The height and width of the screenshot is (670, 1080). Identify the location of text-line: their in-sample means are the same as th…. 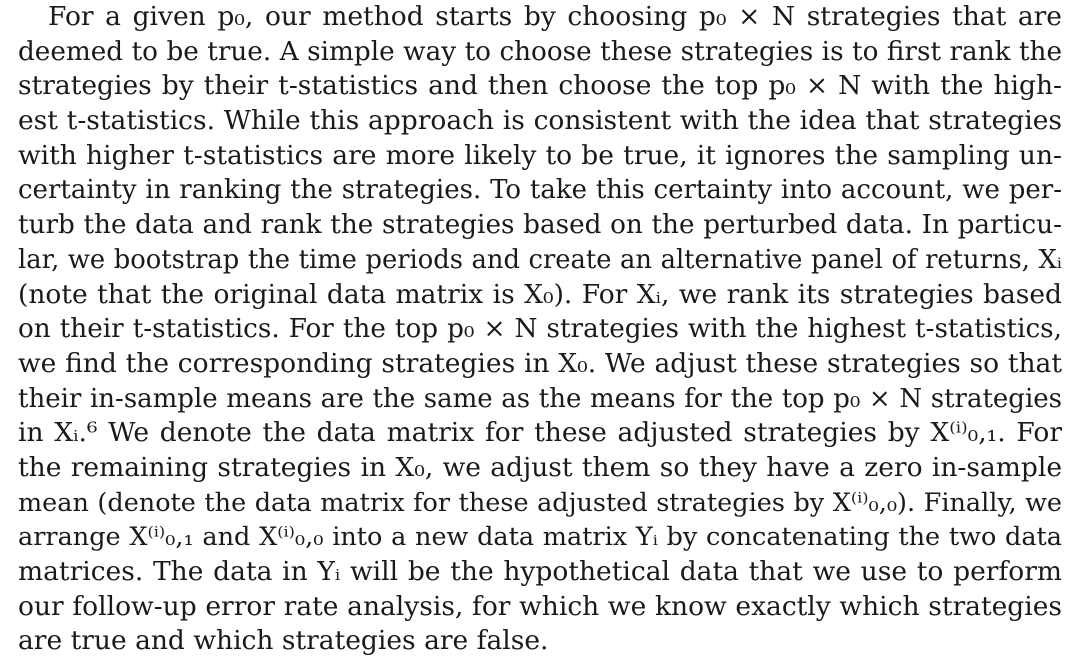
(540, 398).